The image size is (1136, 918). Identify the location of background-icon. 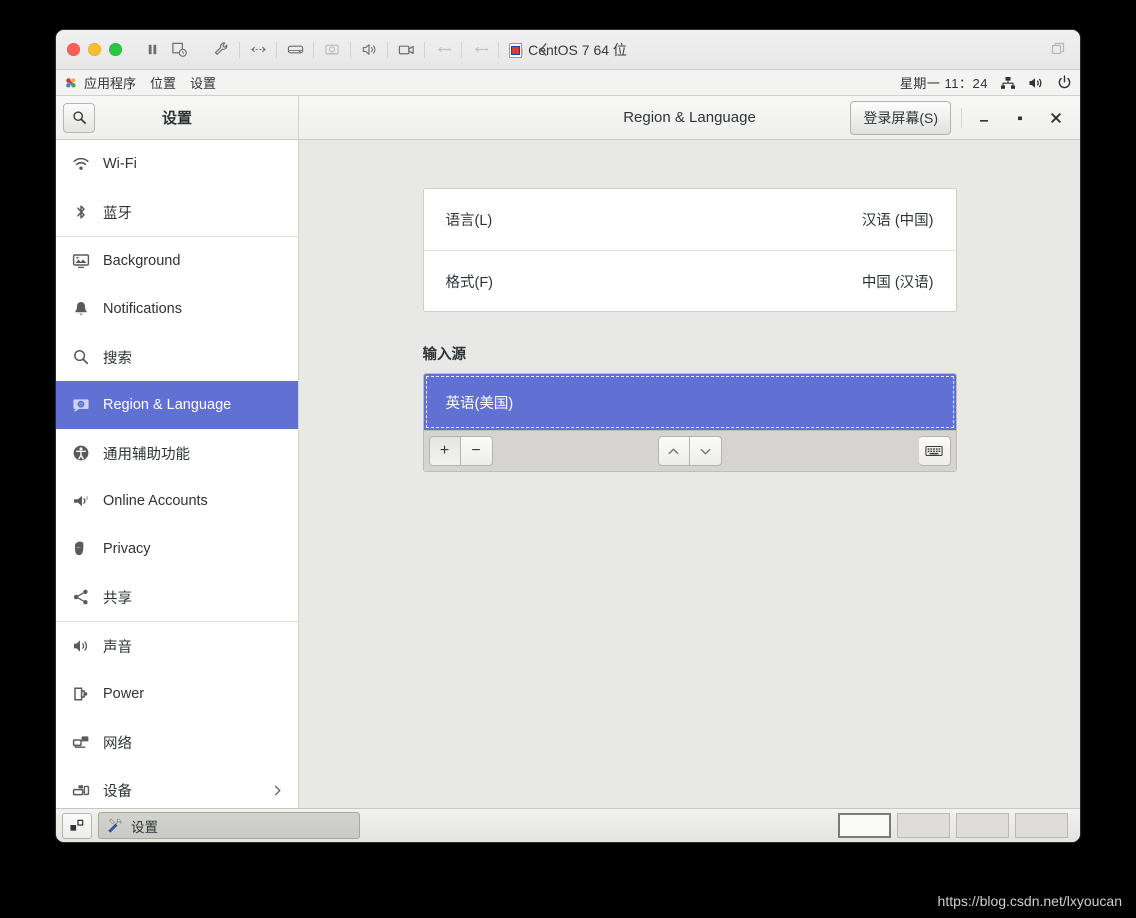
(81, 261).